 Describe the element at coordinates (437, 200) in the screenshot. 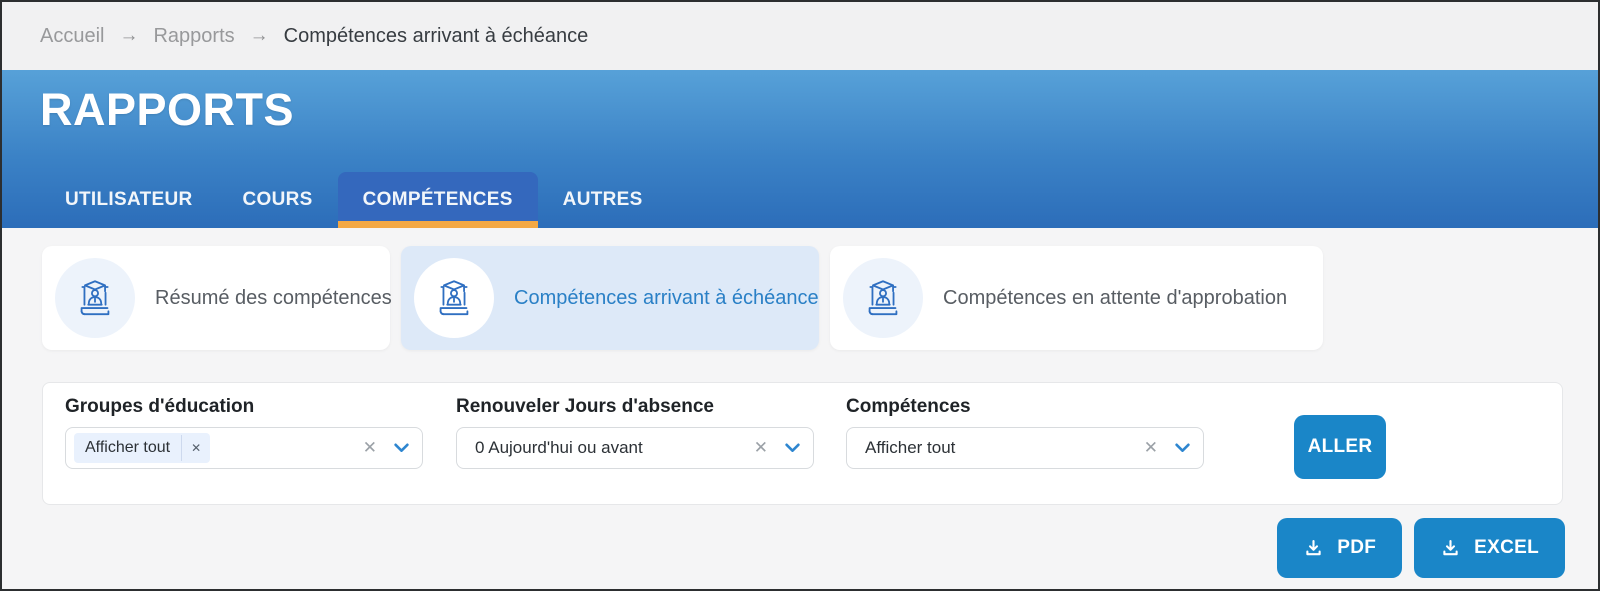

I see `tab-competences: COMPÉTENCES` at that location.